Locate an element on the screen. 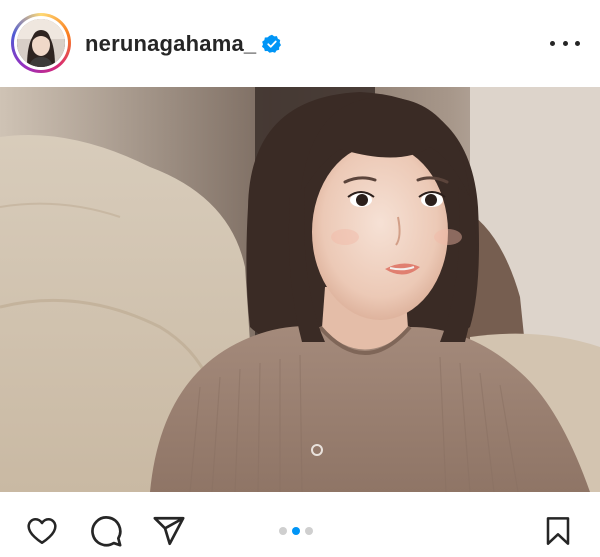  username-row: nerunagahama_ is located at coordinates (183, 44).